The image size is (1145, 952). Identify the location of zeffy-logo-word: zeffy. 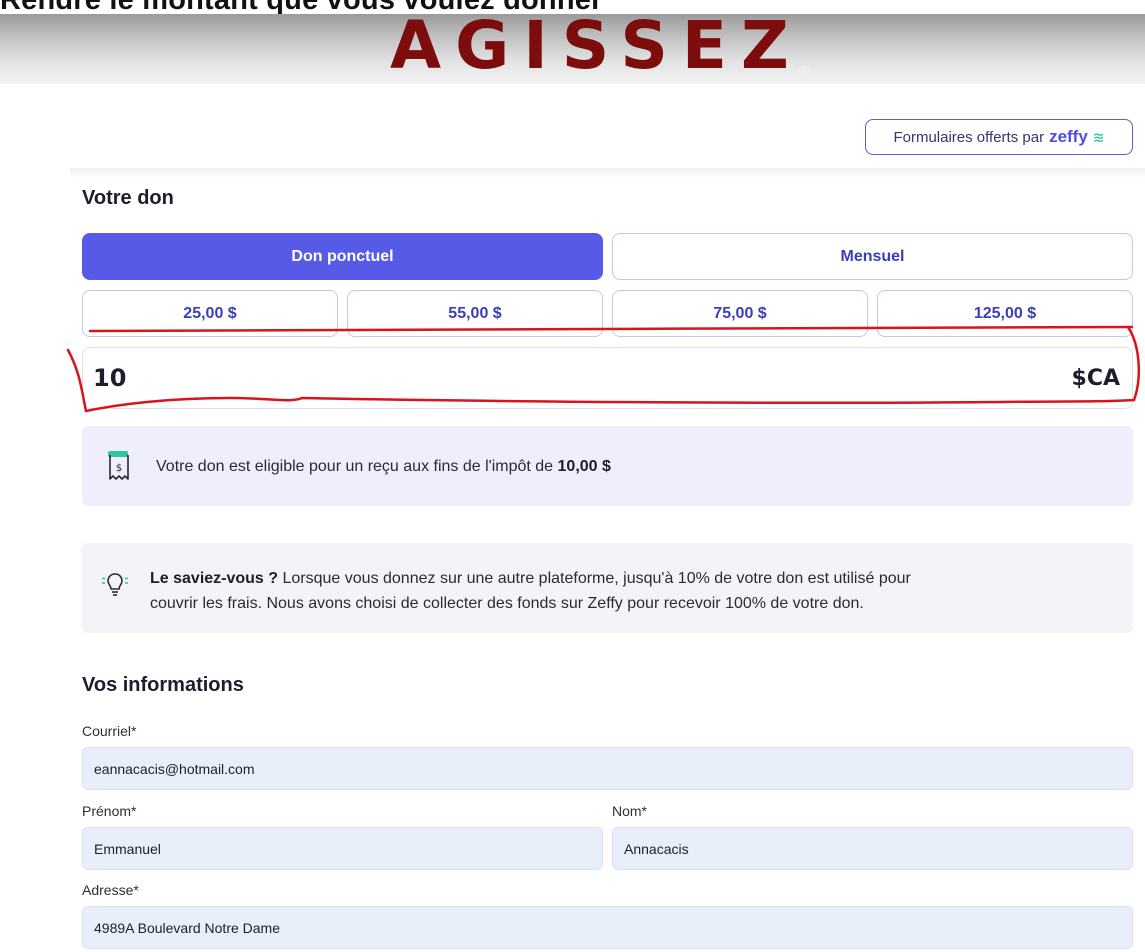
(1068, 136).